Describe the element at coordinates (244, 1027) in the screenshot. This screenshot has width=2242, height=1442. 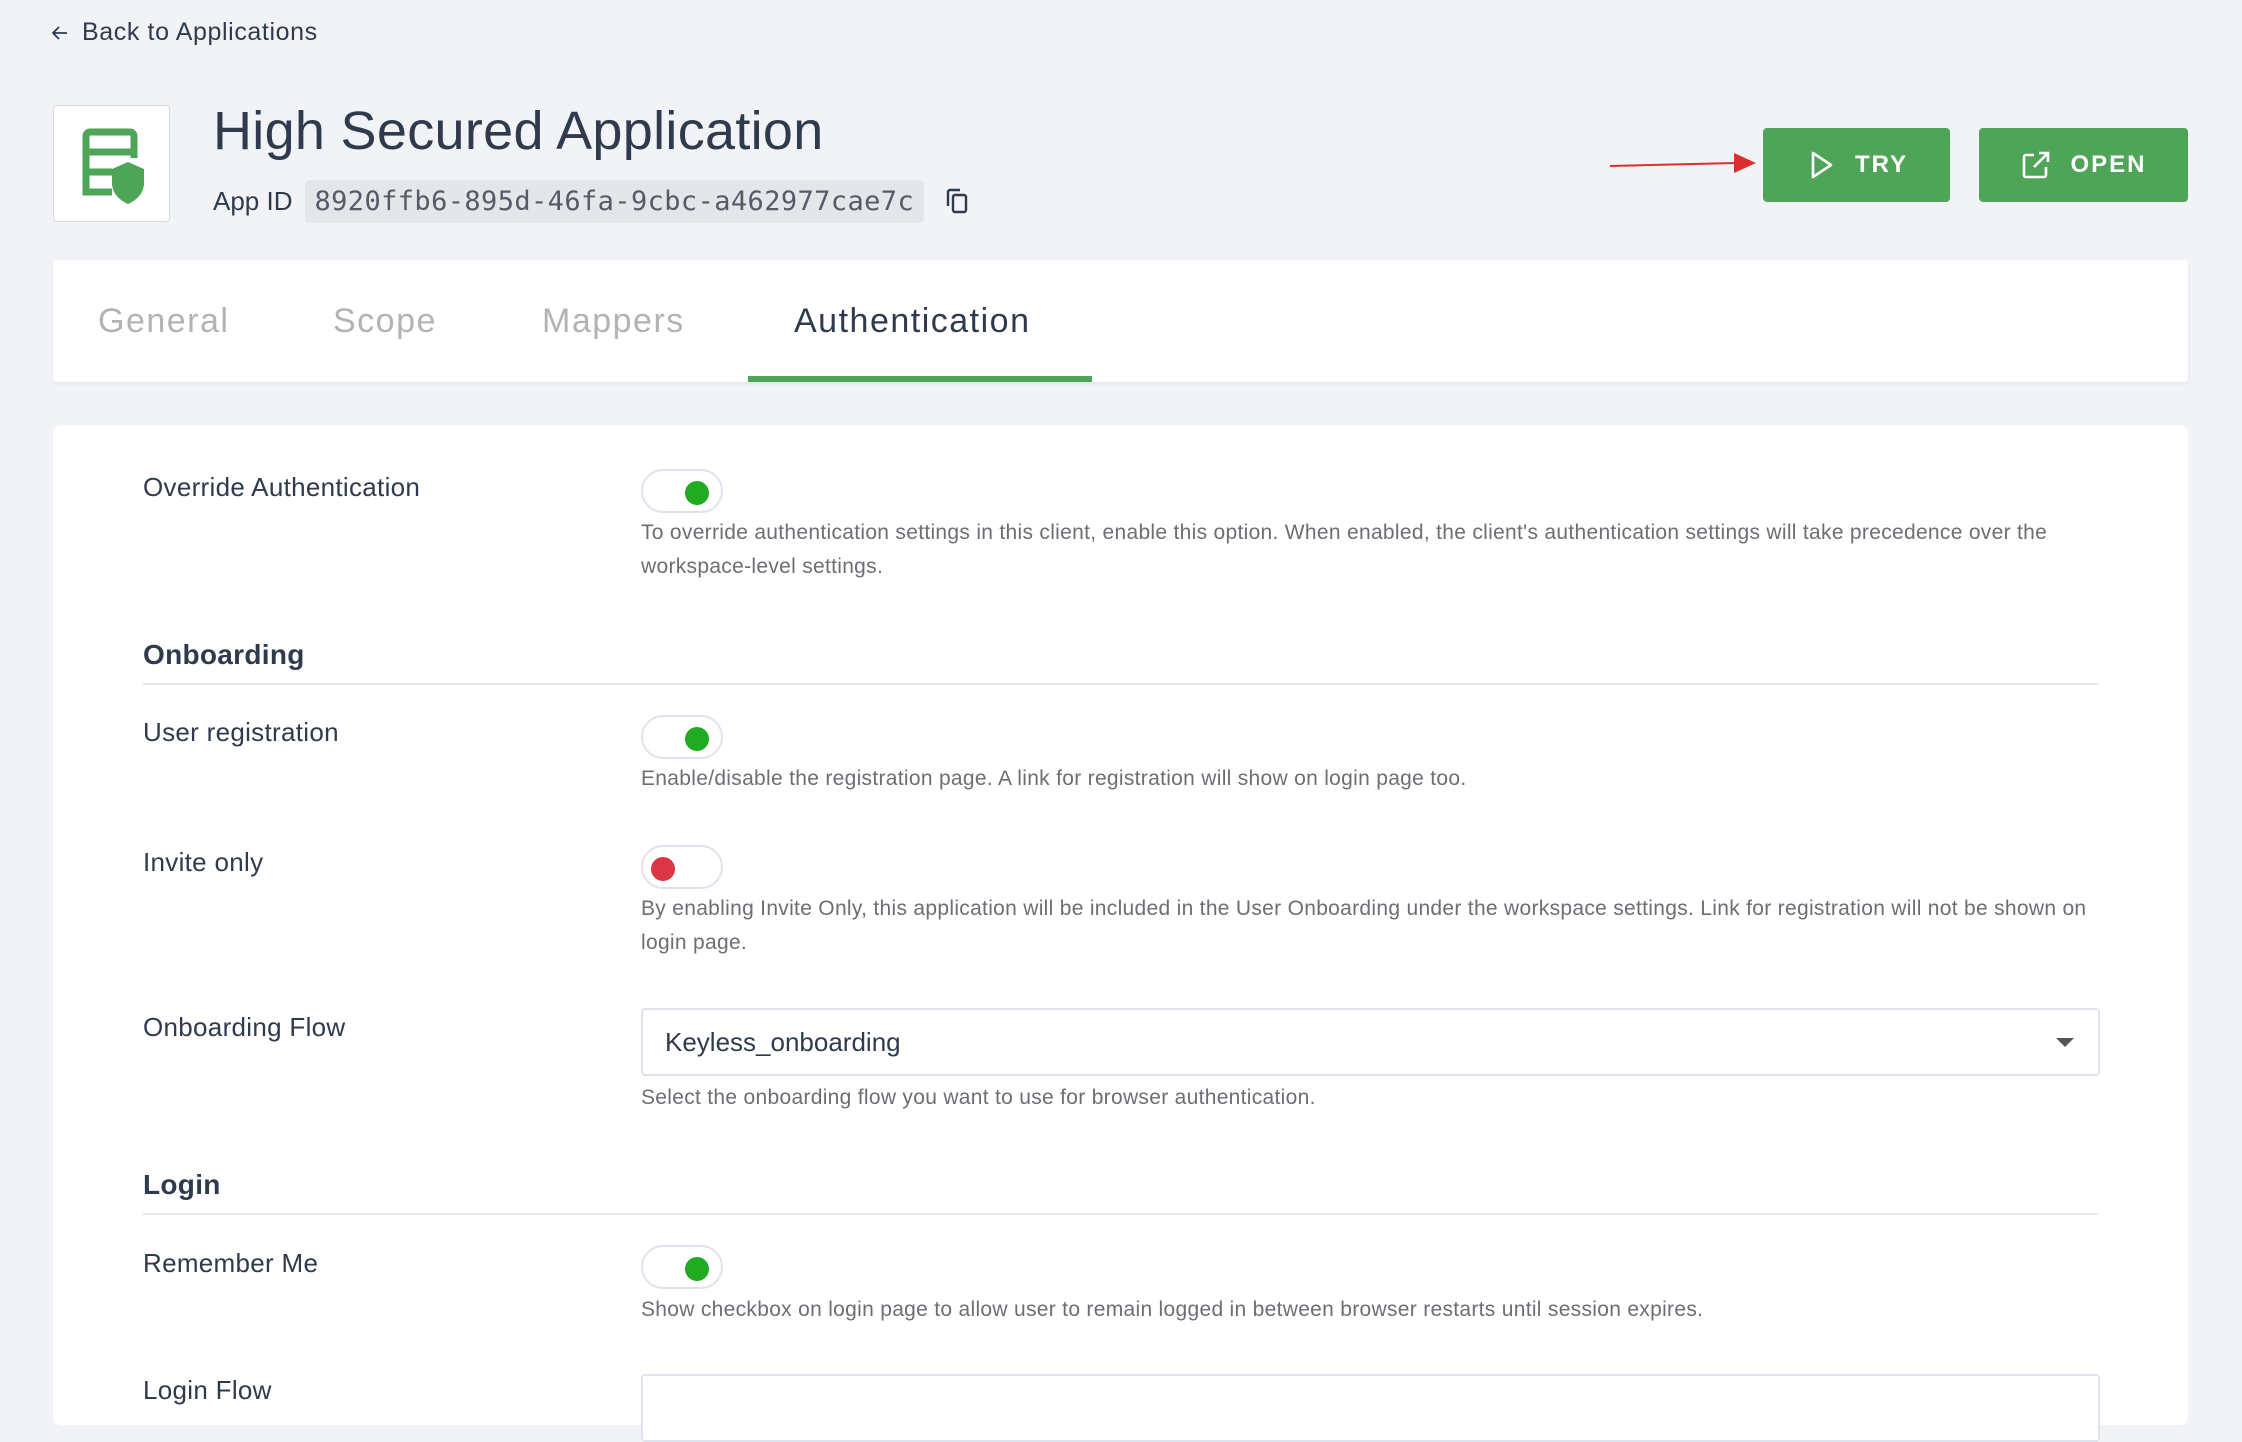
I see `onboarding-flow-label: Onboarding Flow` at that location.